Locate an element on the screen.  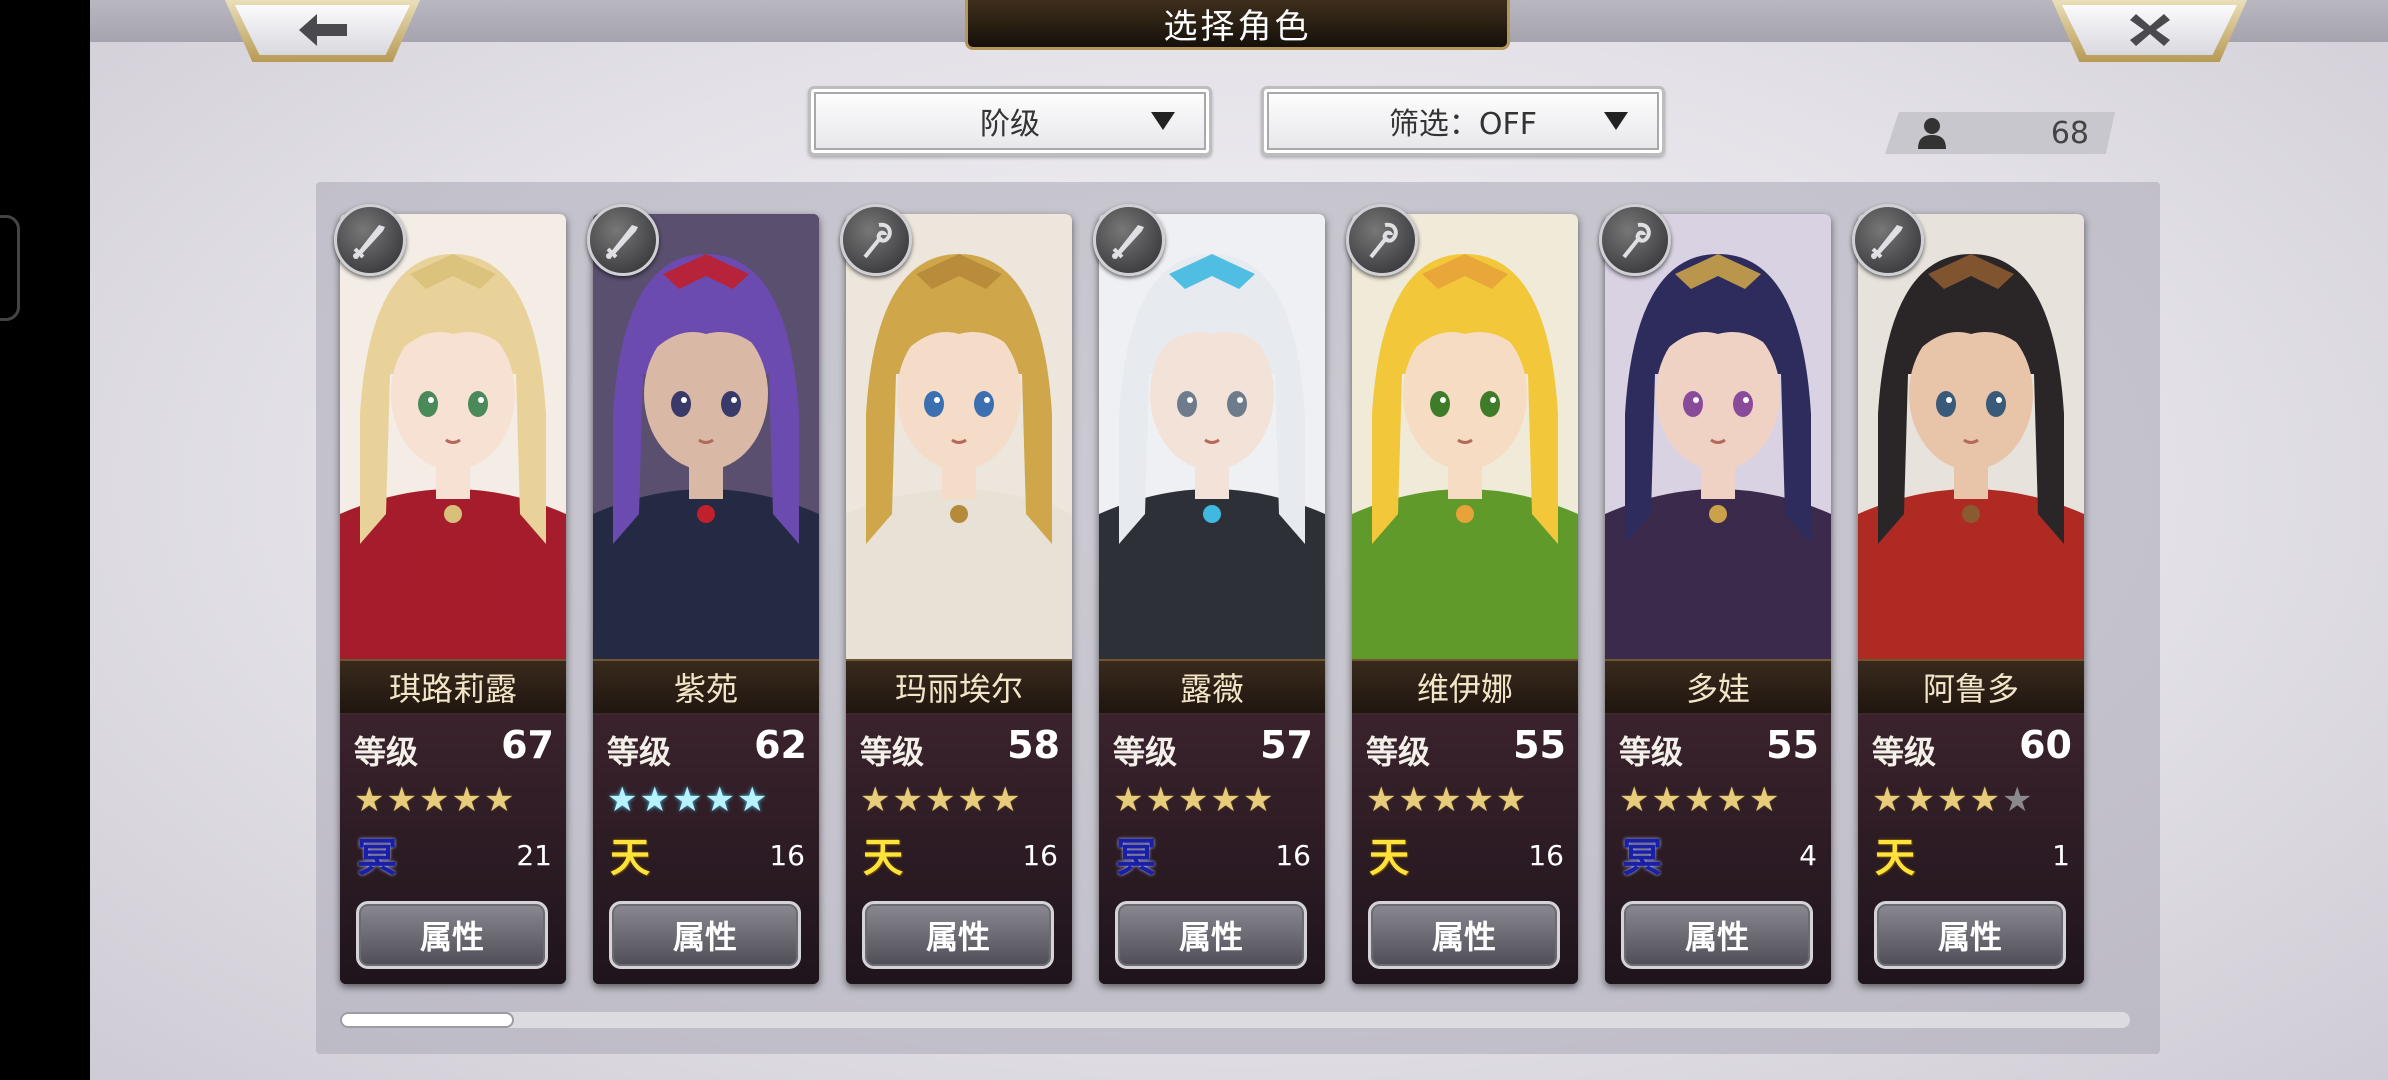
character-card: 琪路莉露 等级 67 ★ ★ ★ ★ ★ 冥 21 属性 is located at coordinates (453, 599).